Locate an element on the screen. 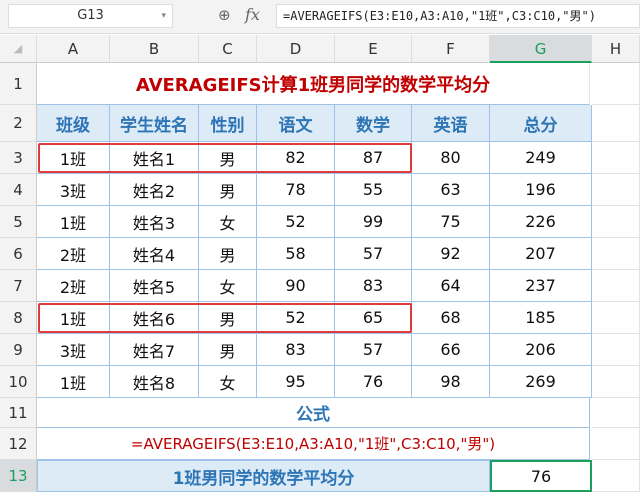 This screenshot has width=640, height=495. cell-H9 is located at coordinates (616, 350).